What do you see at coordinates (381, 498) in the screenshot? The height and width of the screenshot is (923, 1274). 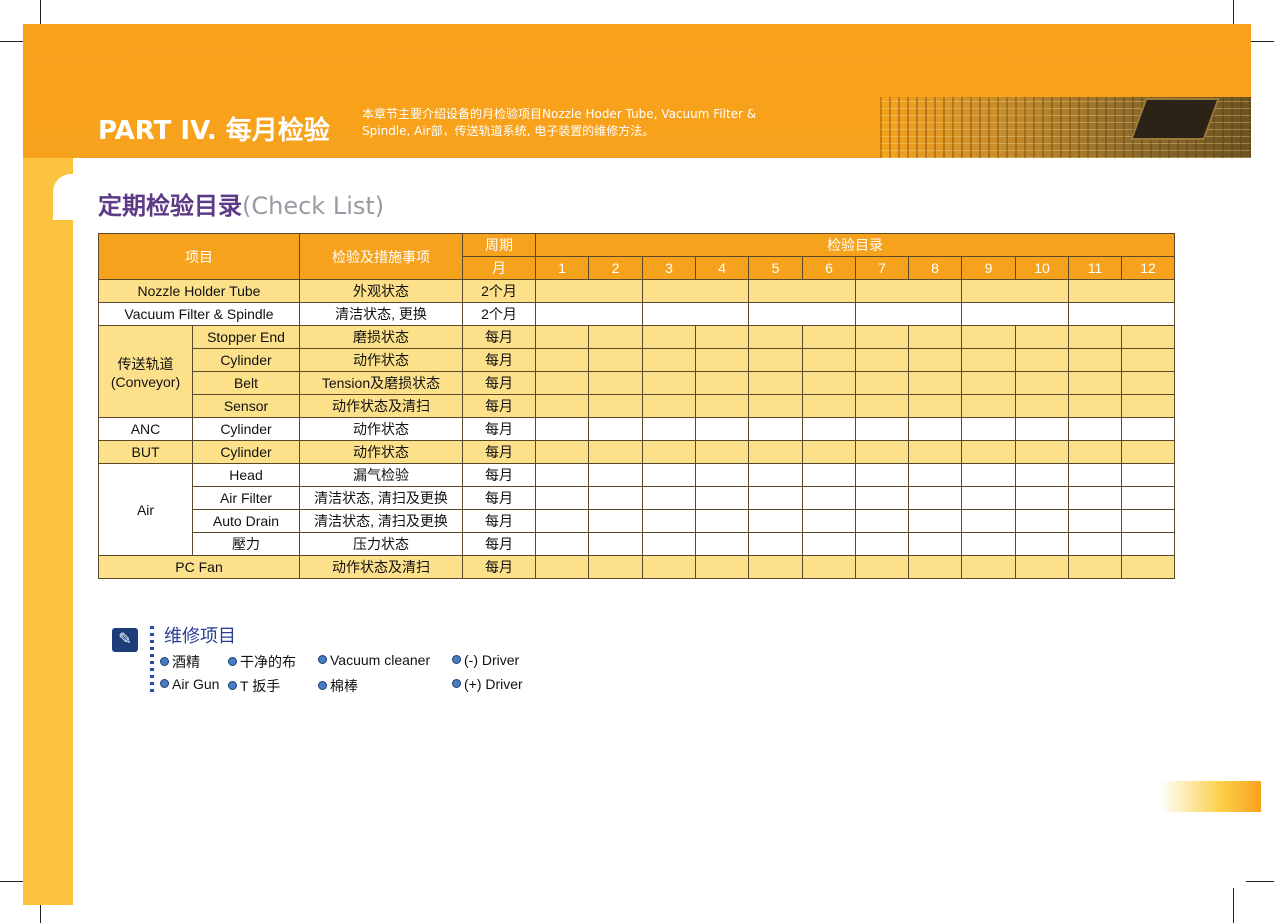 I see `row-check: 清洁状态, 清扫及更换` at bounding box center [381, 498].